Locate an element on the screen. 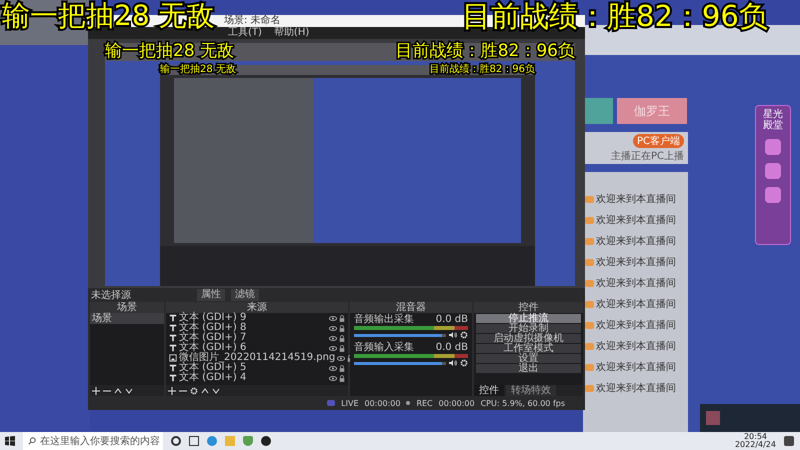 Image resolution: width=800 pixels, height=450 pixels. control-button: 开始录制 is located at coordinates (528, 328).